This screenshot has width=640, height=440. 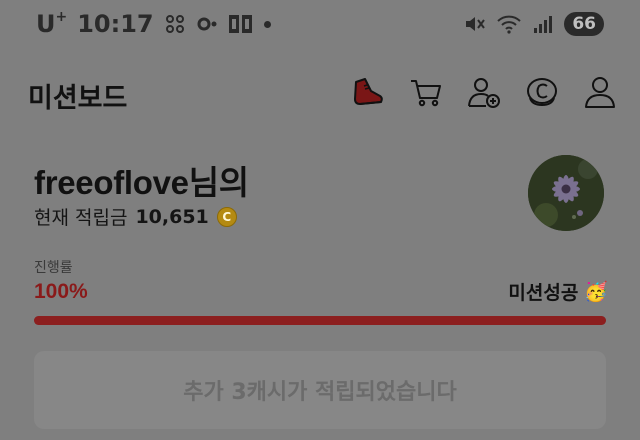 What do you see at coordinates (141, 182) in the screenshot?
I see `user-greeting: freeoflove님의` at bounding box center [141, 182].